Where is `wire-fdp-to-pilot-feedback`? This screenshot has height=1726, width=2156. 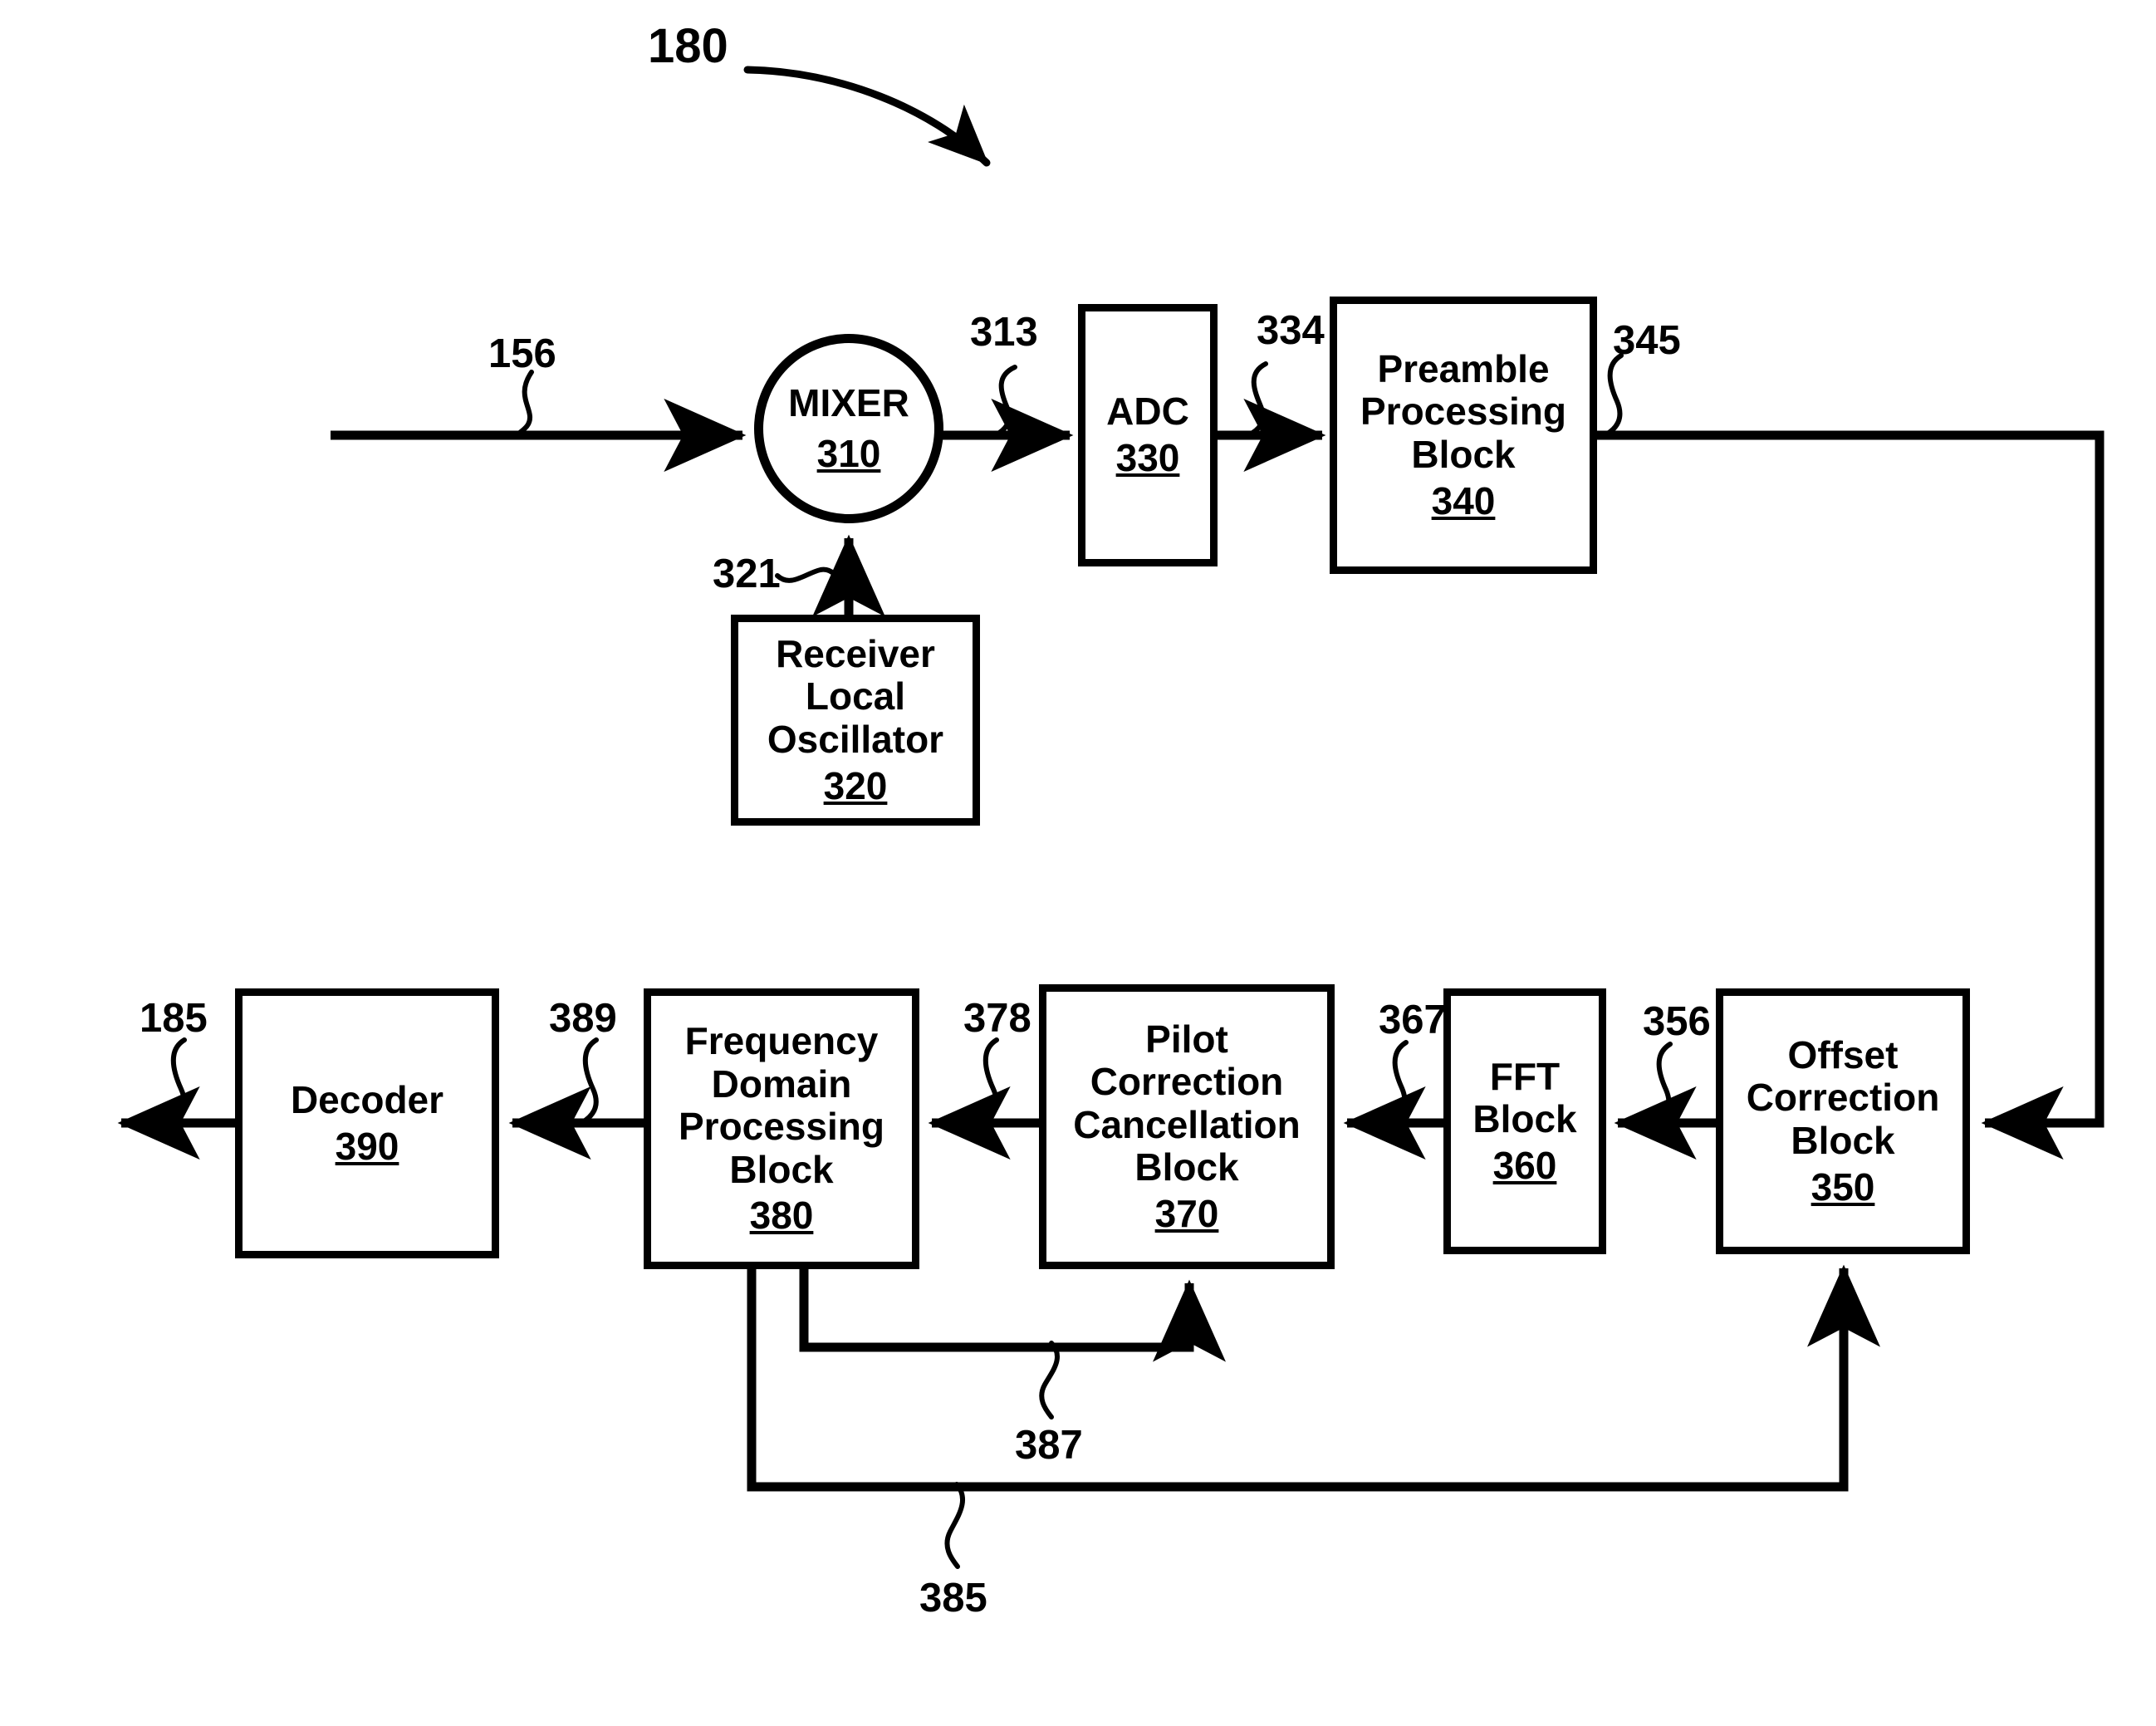 wire-fdp-to-pilot-feedback is located at coordinates (1013, 1315).